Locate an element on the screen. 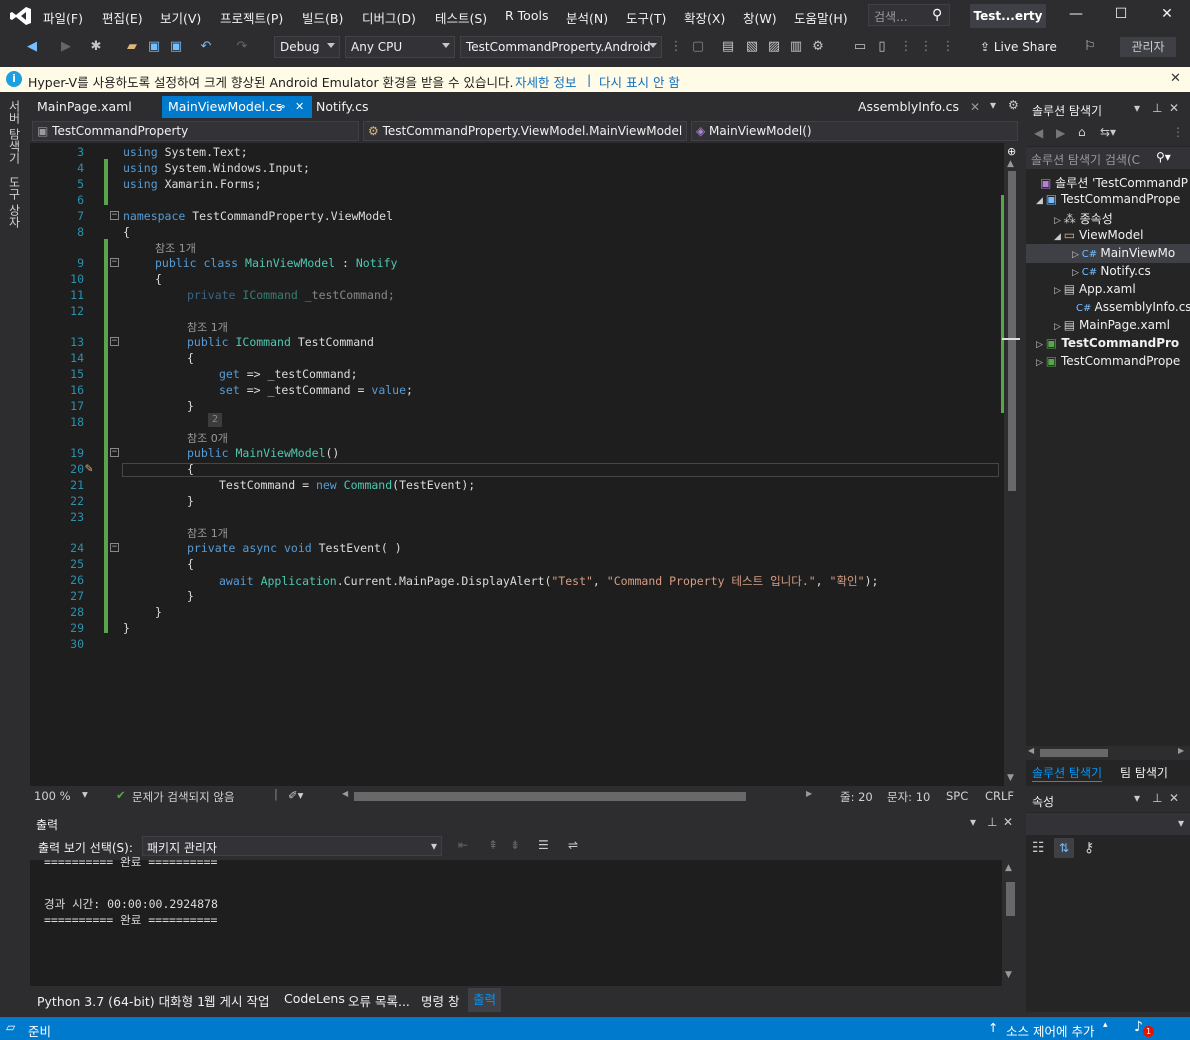 The width and height of the screenshot is (1190, 1040). clear-all-icon: ☰ is located at coordinates (543, 845).